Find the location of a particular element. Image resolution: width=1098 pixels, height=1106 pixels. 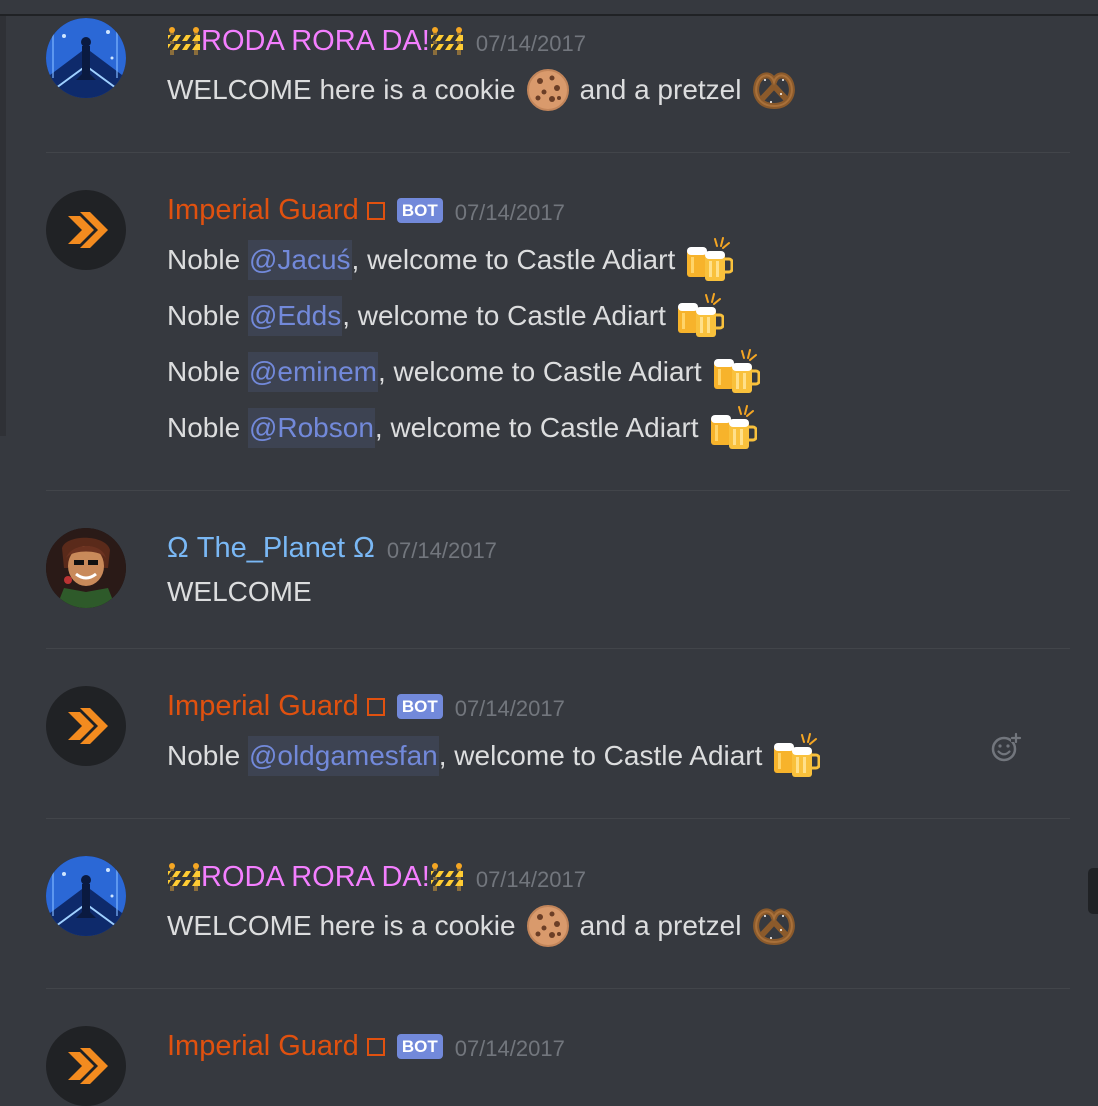

message-line: WELCOME is located at coordinates (239, 592).